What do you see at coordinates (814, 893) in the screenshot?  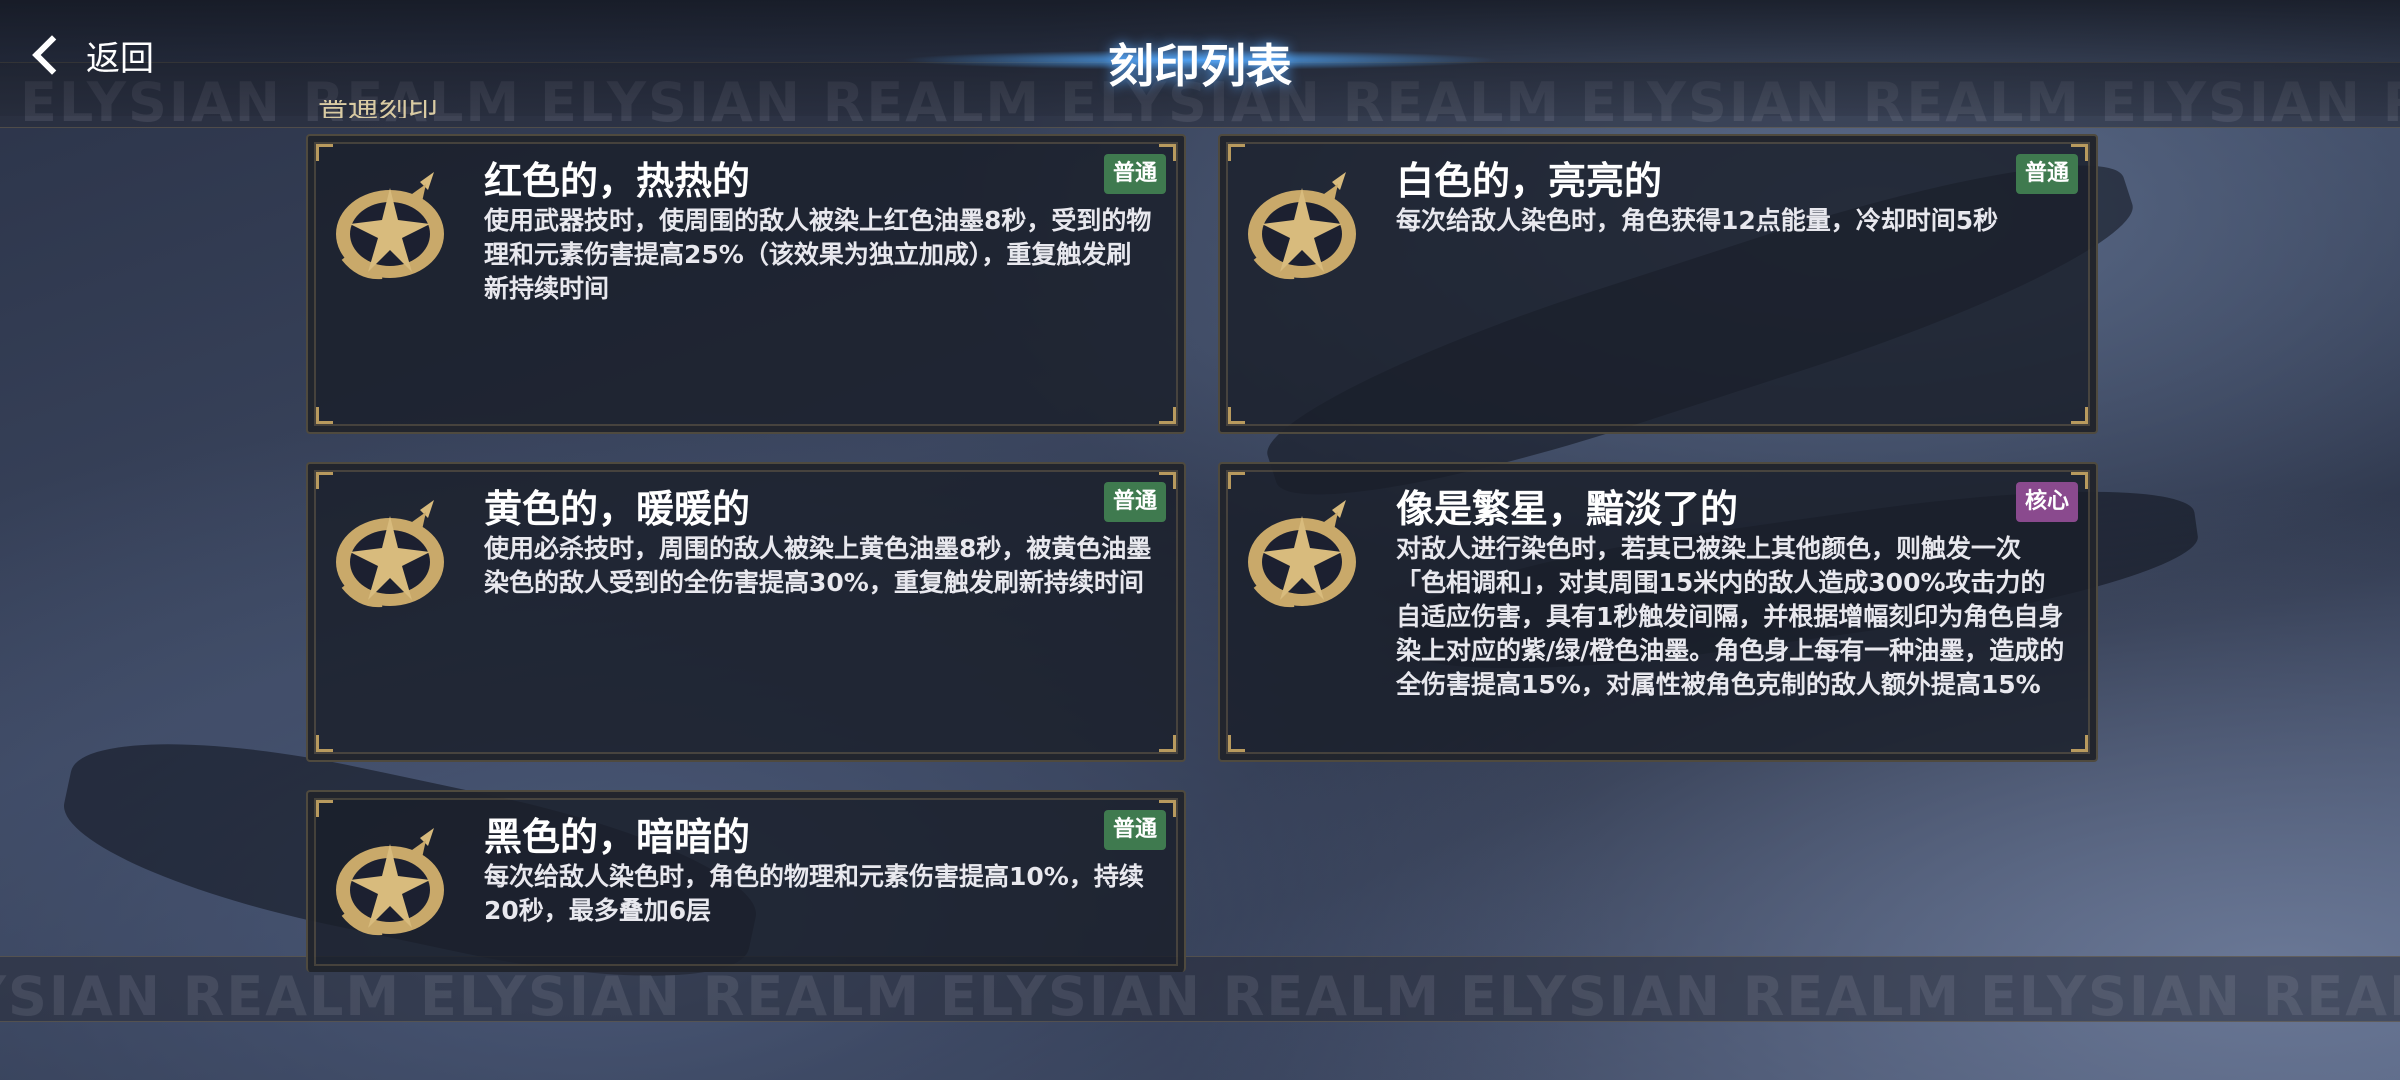 I see `card-description: 每次给敌人染色时，角色的物理和元素伤害提高10%，持续20秒，最多叠加6层` at bounding box center [814, 893].